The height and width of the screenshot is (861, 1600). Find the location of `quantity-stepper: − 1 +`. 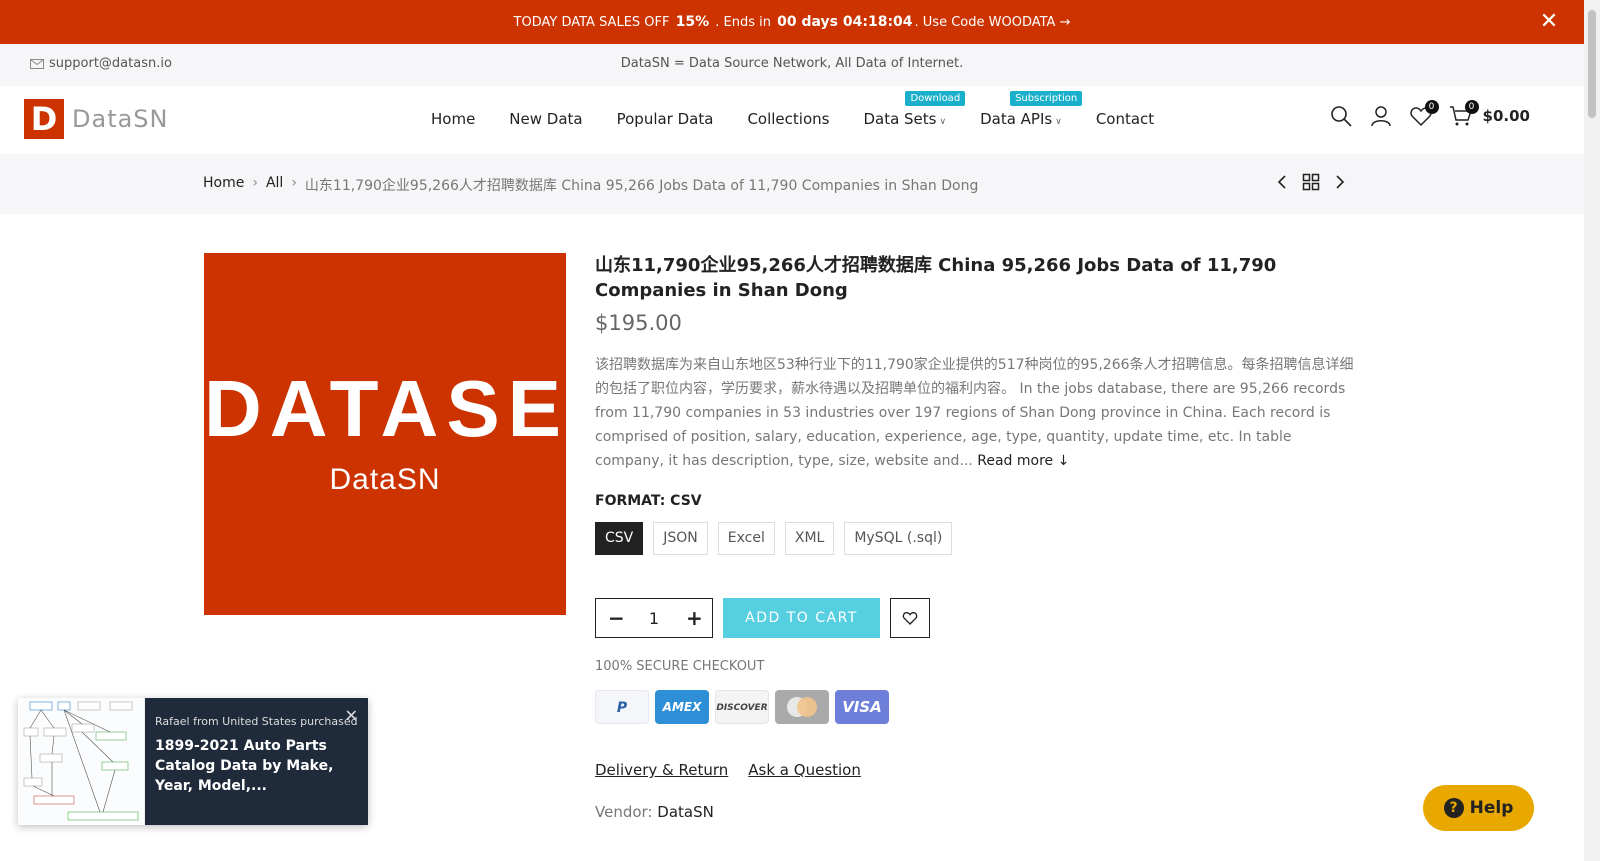

quantity-stepper: − 1 + is located at coordinates (654, 618).